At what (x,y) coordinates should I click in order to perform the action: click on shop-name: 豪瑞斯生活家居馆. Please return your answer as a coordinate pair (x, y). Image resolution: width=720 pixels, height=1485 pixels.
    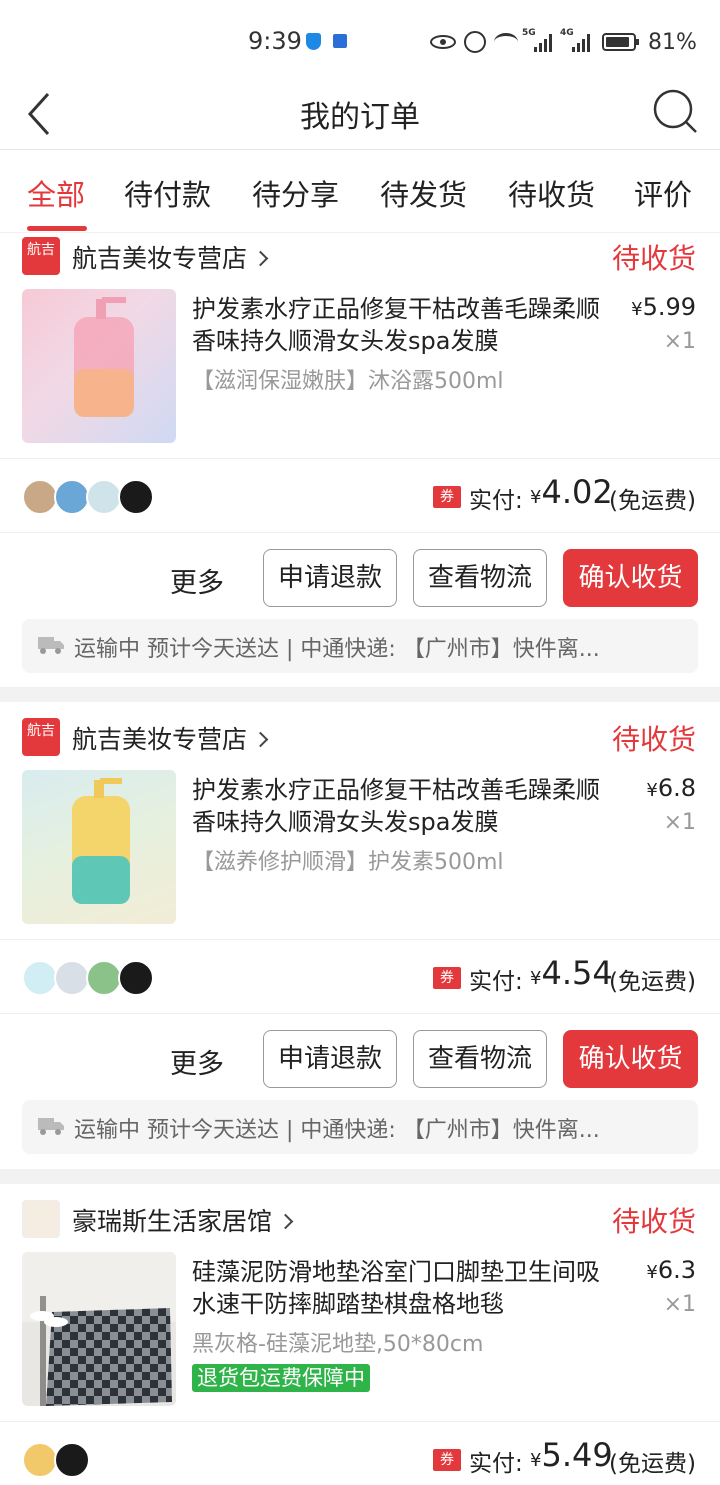
    Looking at the image, I should click on (183, 1220).